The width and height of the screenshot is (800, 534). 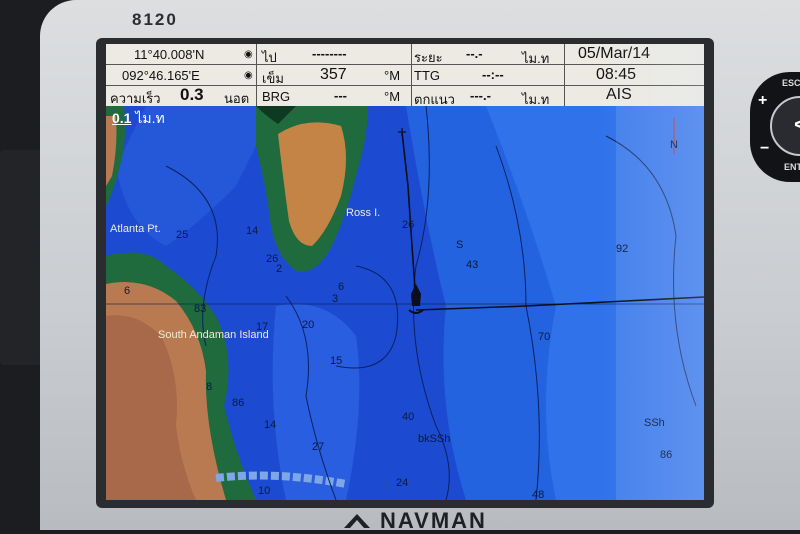 I want to click on depth-label: 10, so click(x=264, y=491).